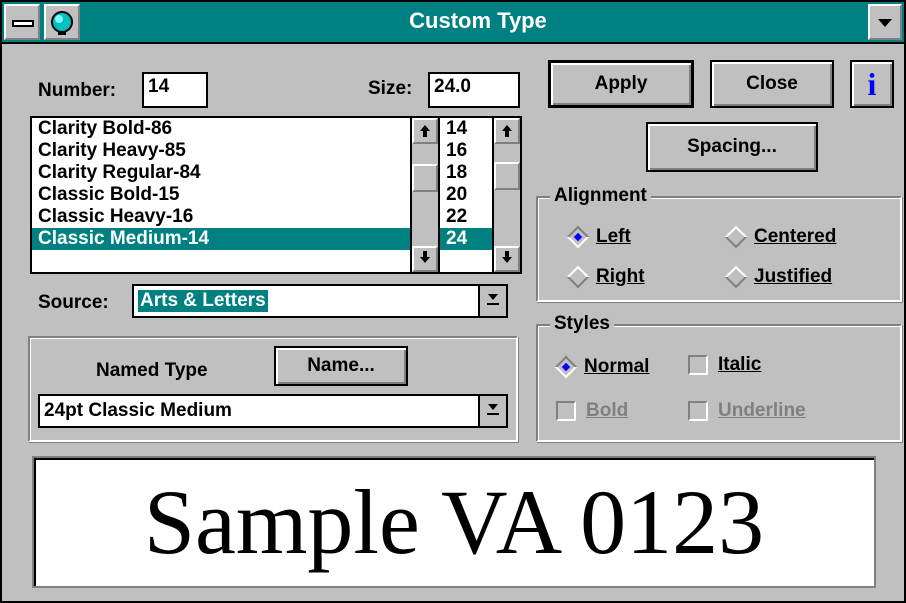 The image size is (906, 603). I want to click on info-icon: i, so click(872, 83).